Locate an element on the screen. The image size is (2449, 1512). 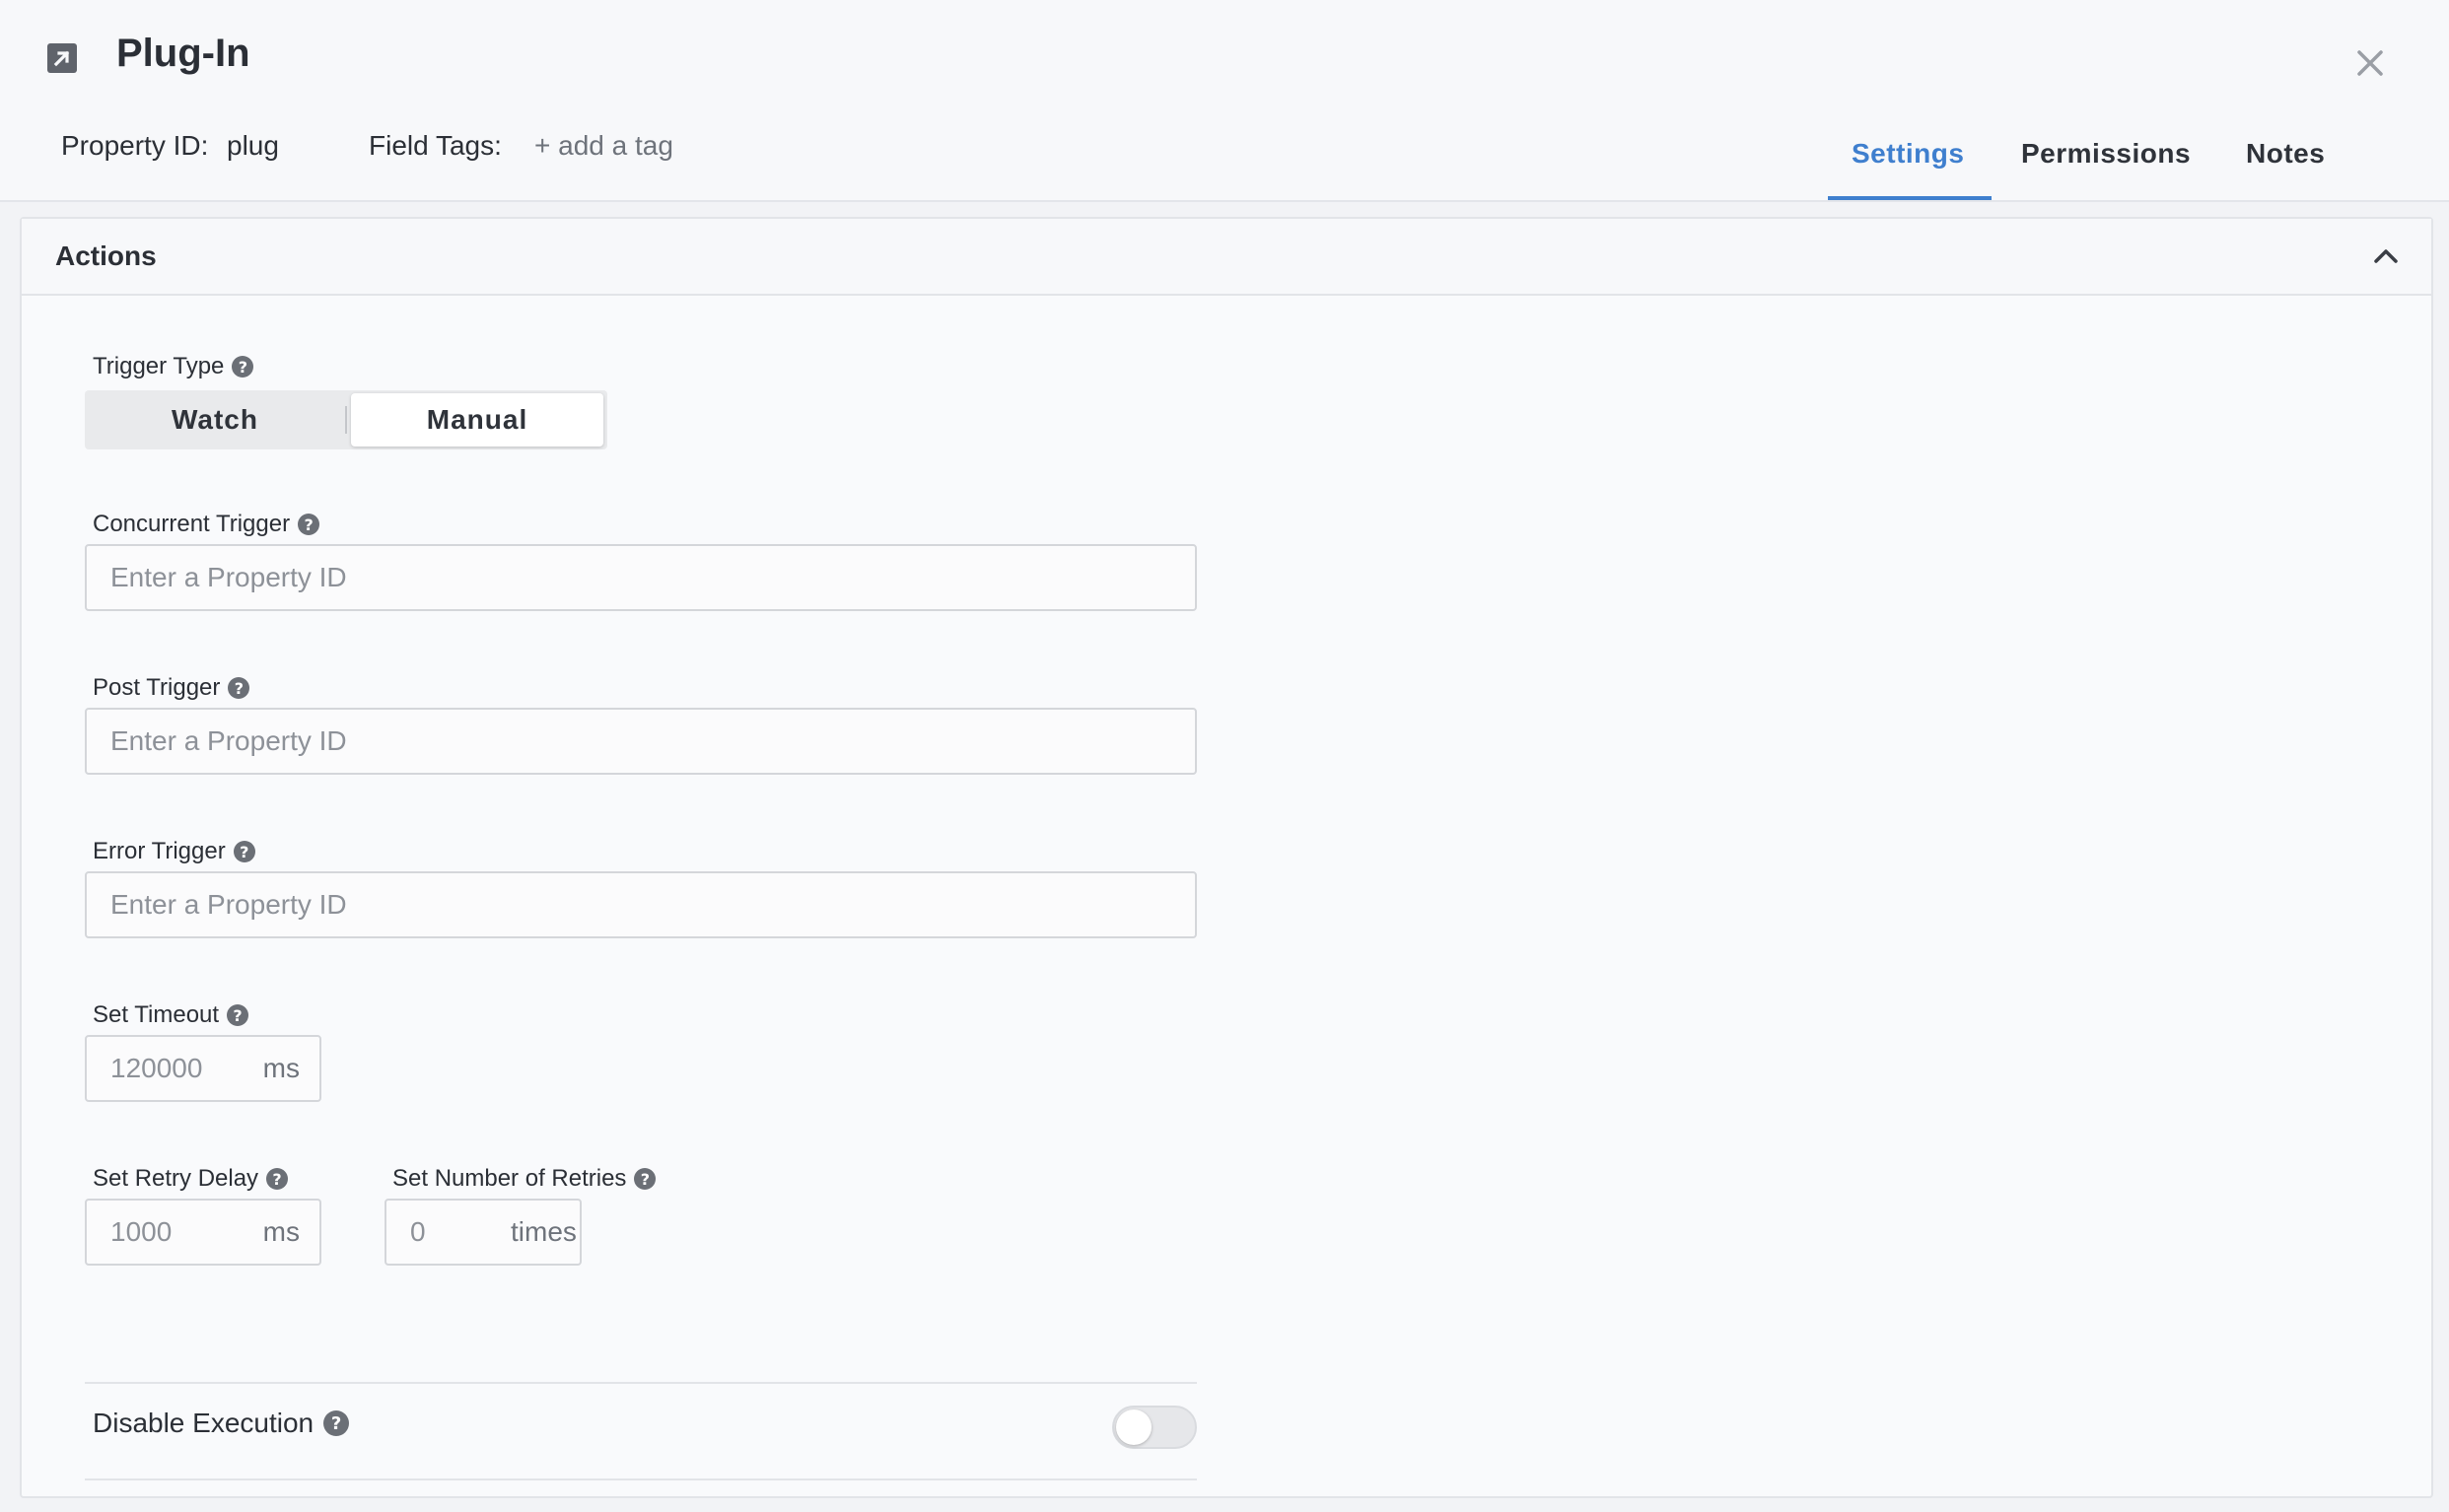
post-trigger-label: Post Trigger ? is located at coordinates (171, 688).